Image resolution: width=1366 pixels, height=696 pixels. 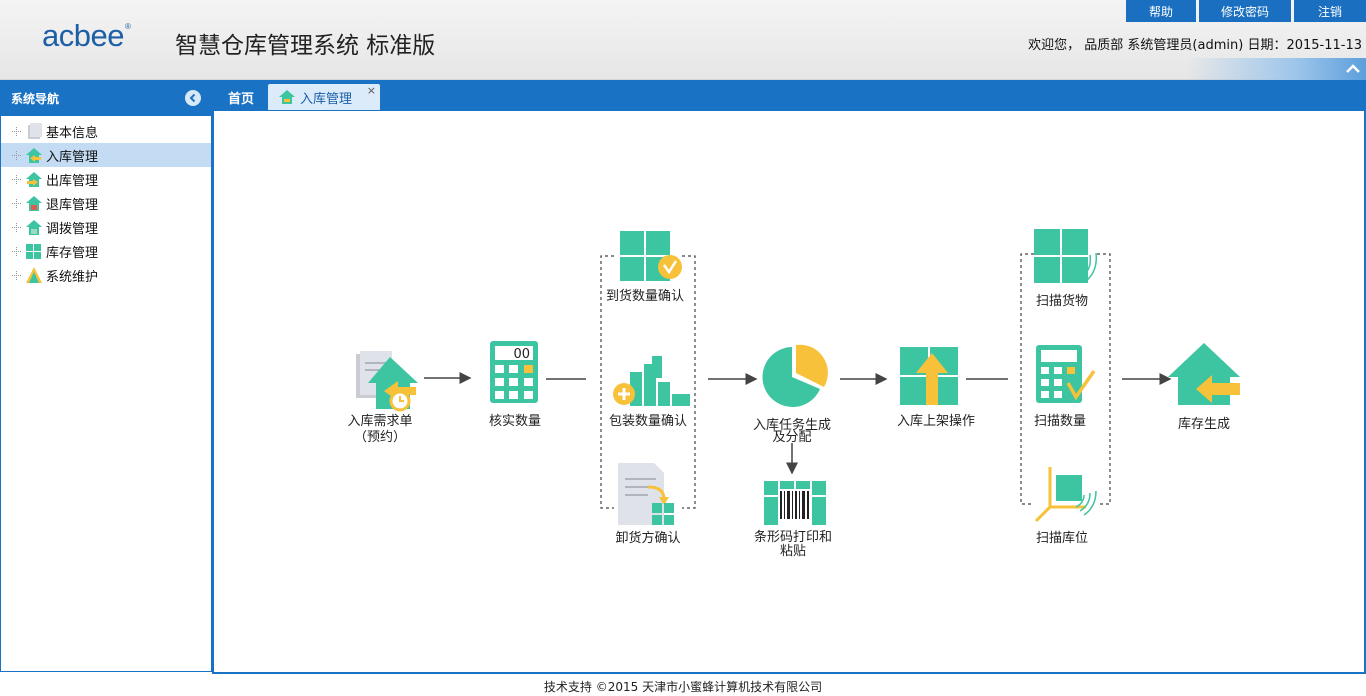 What do you see at coordinates (1276, 69) in the screenshot?
I see `header-collapse-strip` at bounding box center [1276, 69].